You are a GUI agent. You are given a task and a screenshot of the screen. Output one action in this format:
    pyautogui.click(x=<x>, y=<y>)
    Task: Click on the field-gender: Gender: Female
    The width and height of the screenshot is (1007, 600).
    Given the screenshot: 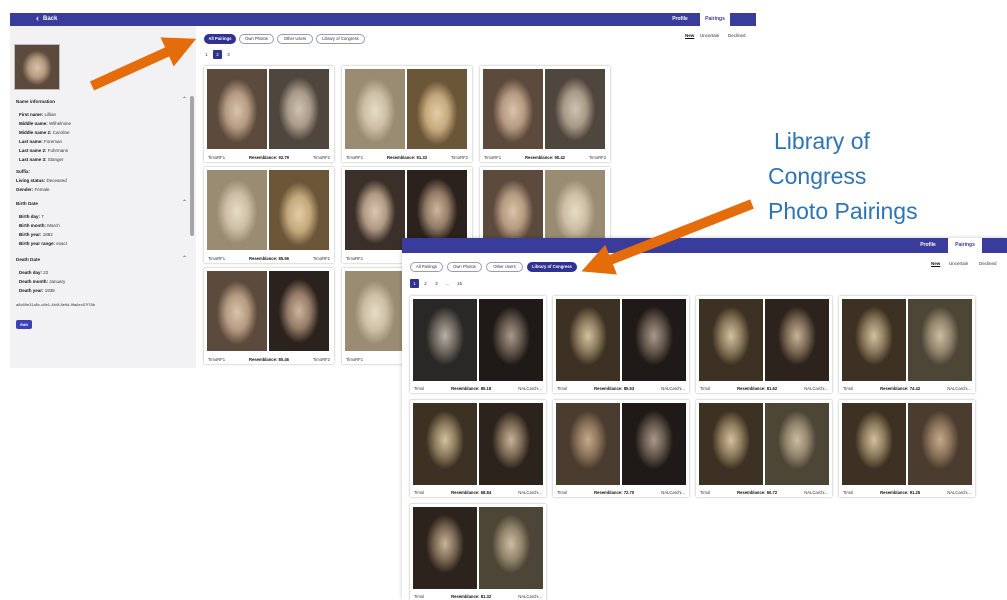 What is the action you would take?
    pyautogui.click(x=33, y=189)
    